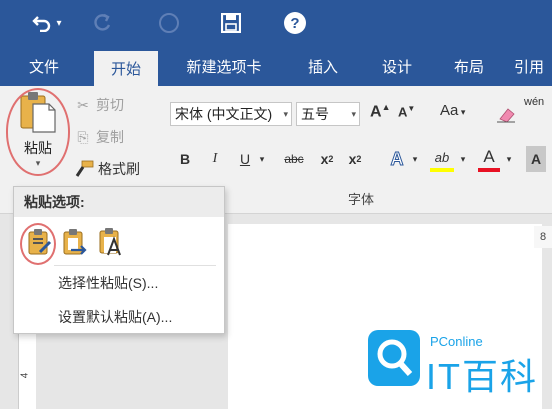  What do you see at coordinates (394, 358) in the screenshot?
I see `pconline-logo` at bounding box center [394, 358].